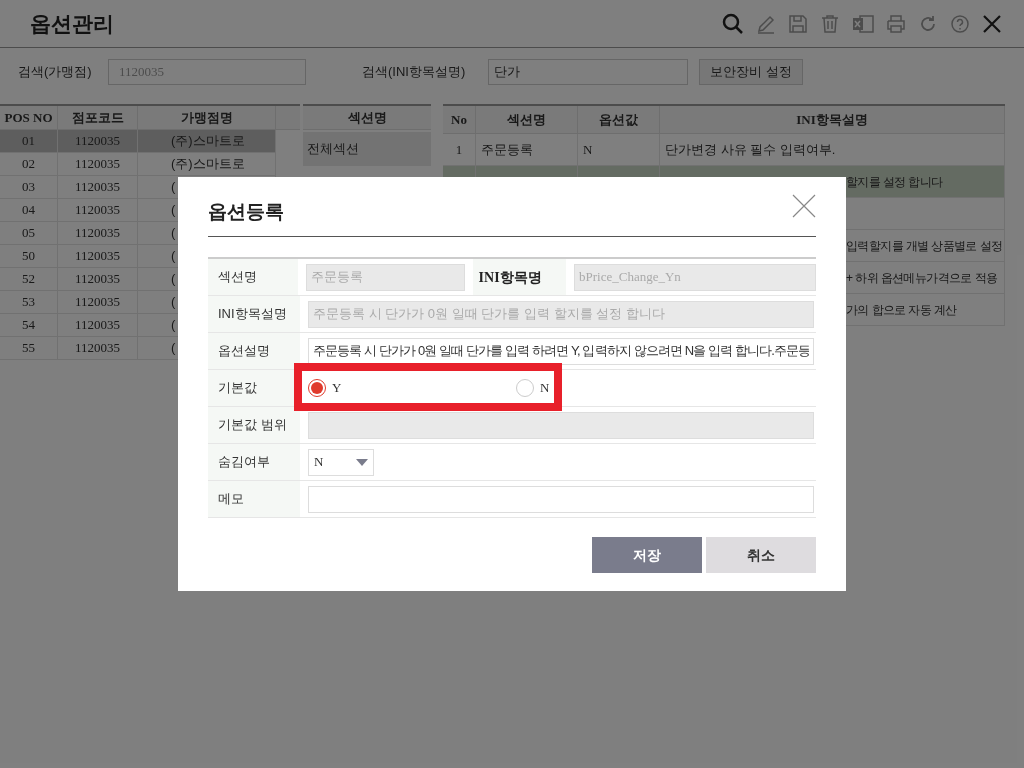 The width and height of the screenshot is (1024, 768). Describe the element at coordinates (863, 23) in the screenshot. I see `spreadsheet-icon` at that location.